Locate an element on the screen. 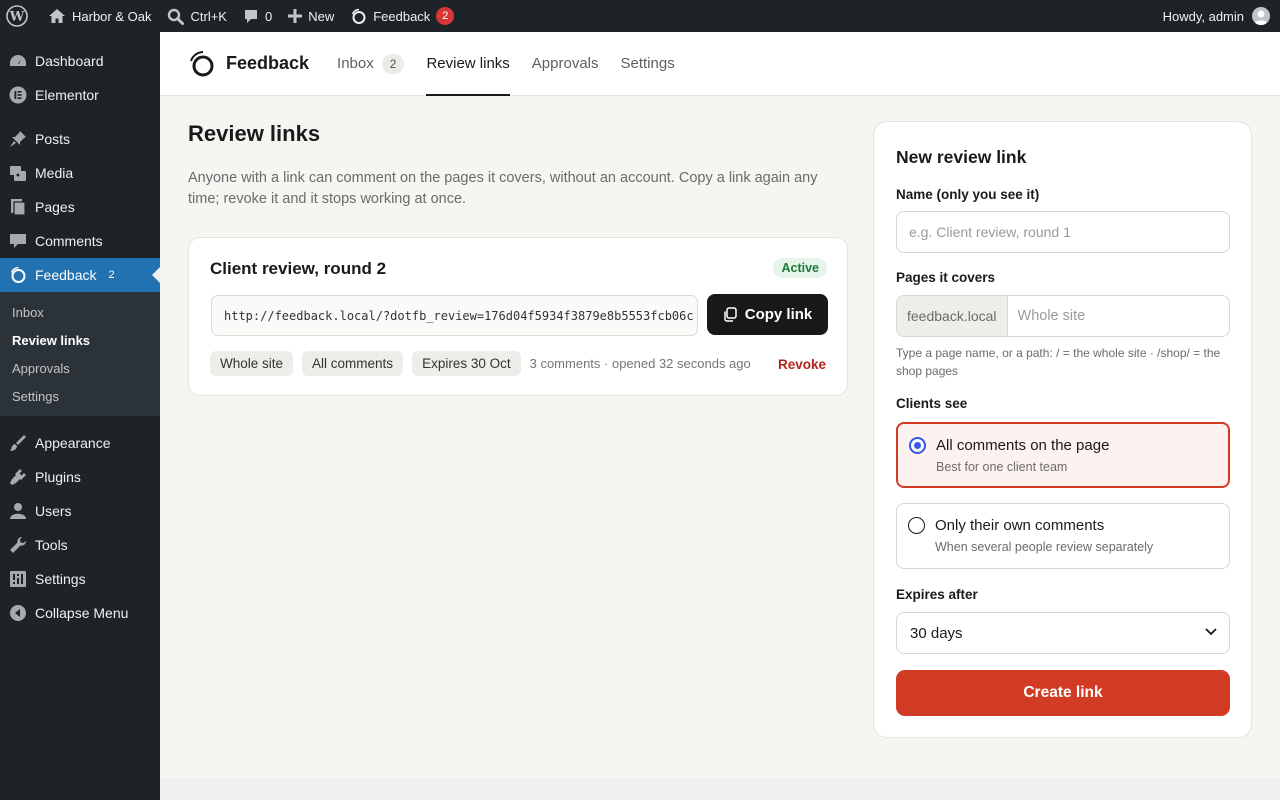 The image size is (1280, 800). menu-comments: Comments is located at coordinates (80, 241).